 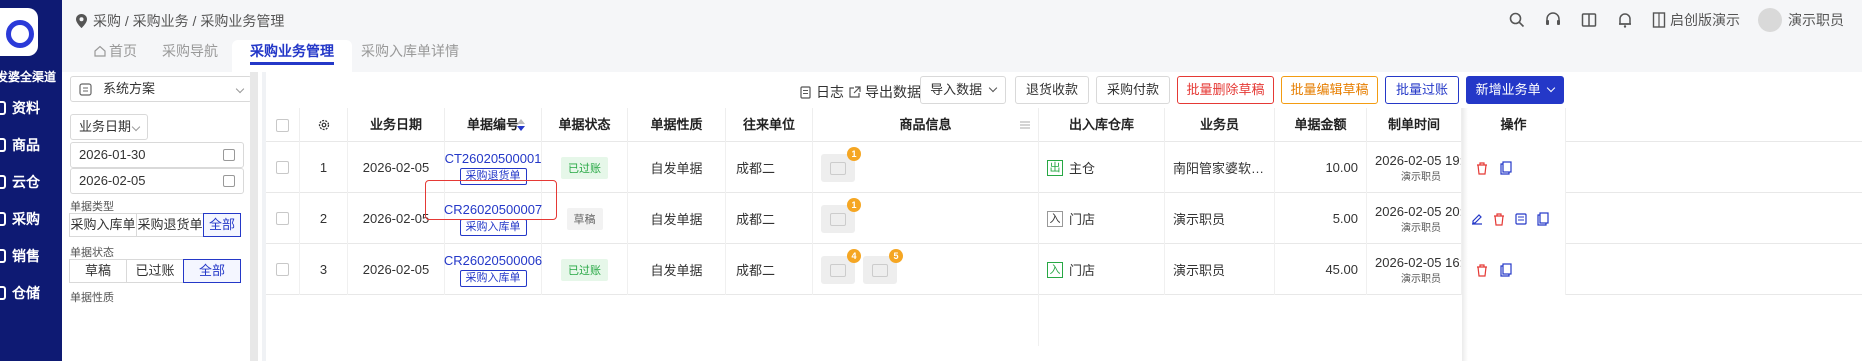 I want to click on date-to-input: 2026-02-05, so click(x=157, y=181).